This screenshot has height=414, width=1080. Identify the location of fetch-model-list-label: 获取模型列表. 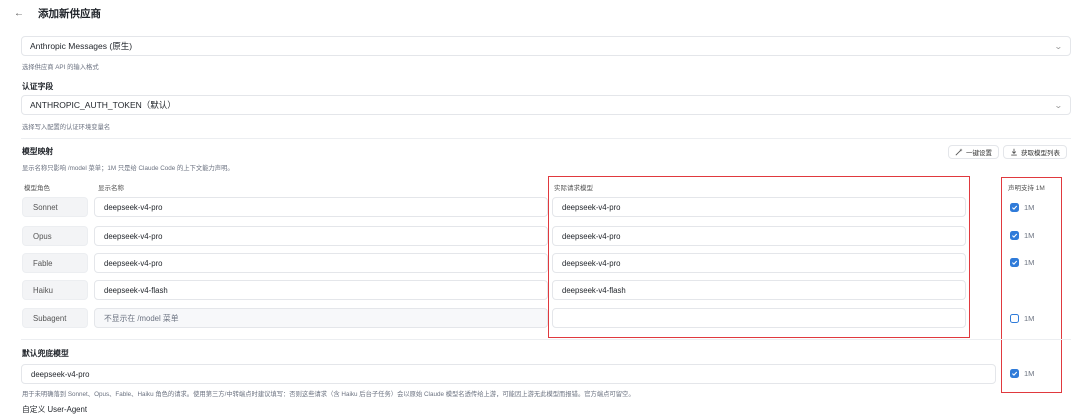
(1040, 153).